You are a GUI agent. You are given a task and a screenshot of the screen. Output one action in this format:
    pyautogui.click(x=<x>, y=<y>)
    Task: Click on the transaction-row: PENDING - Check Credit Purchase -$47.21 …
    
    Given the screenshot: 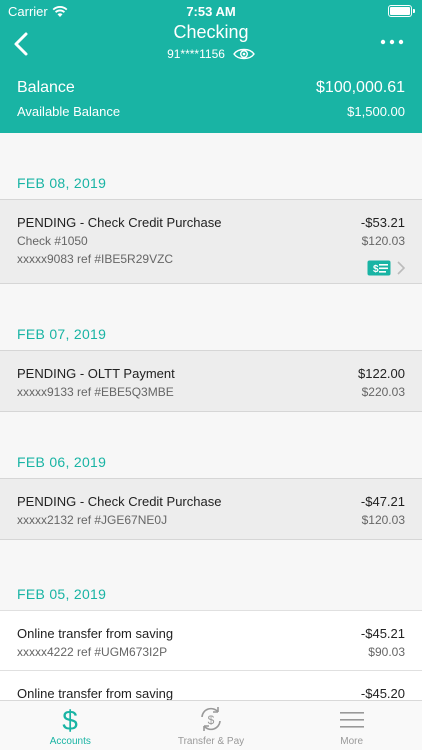 What is the action you would take?
    pyautogui.click(x=211, y=509)
    